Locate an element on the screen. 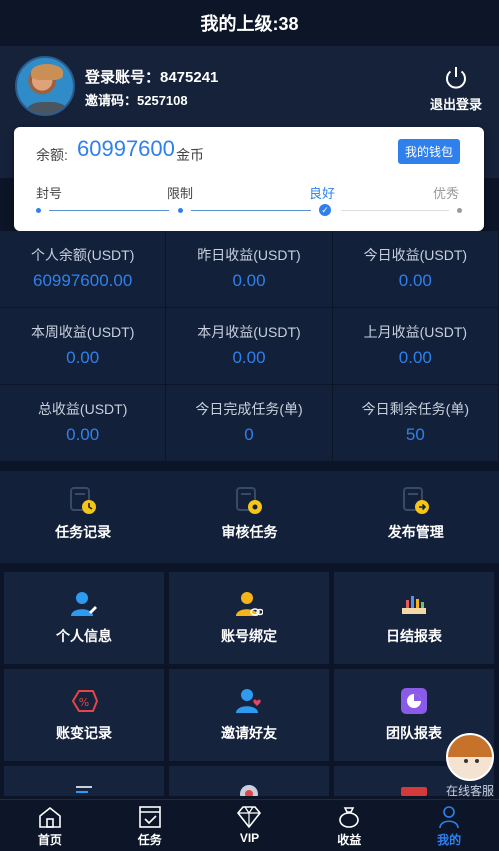 The height and width of the screenshot is (851, 499). review-task-label: 审核任务 is located at coordinates (249, 532).